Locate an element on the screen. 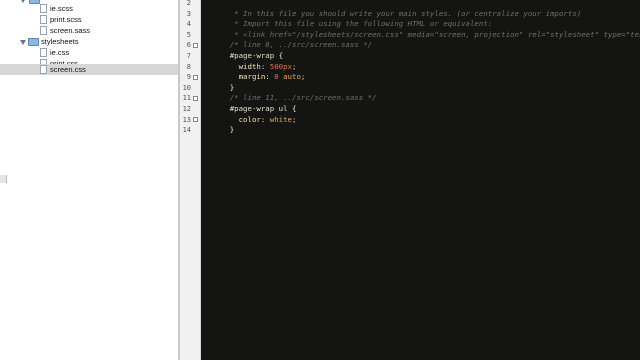 The image size is (640, 360). line-number: 12 is located at coordinates (186, 109).